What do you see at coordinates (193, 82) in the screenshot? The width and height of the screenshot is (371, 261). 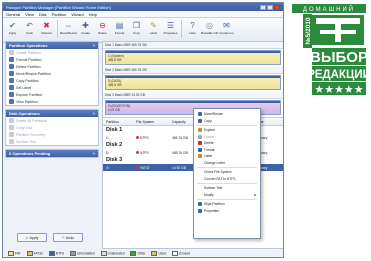 I see `disk-map-partition-bar: D:(DATA) 465.8 GB` at bounding box center [193, 82].